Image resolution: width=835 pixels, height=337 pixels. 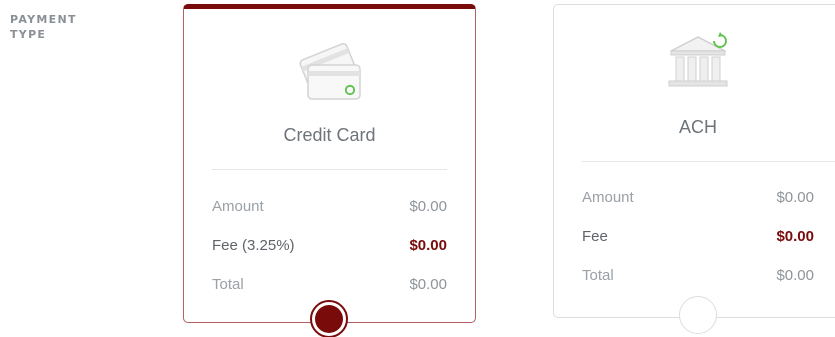 What do you see at coordinates (329, 71) in the screenshot?
I see `credit-card-icon` at bounding box center [329, 71].